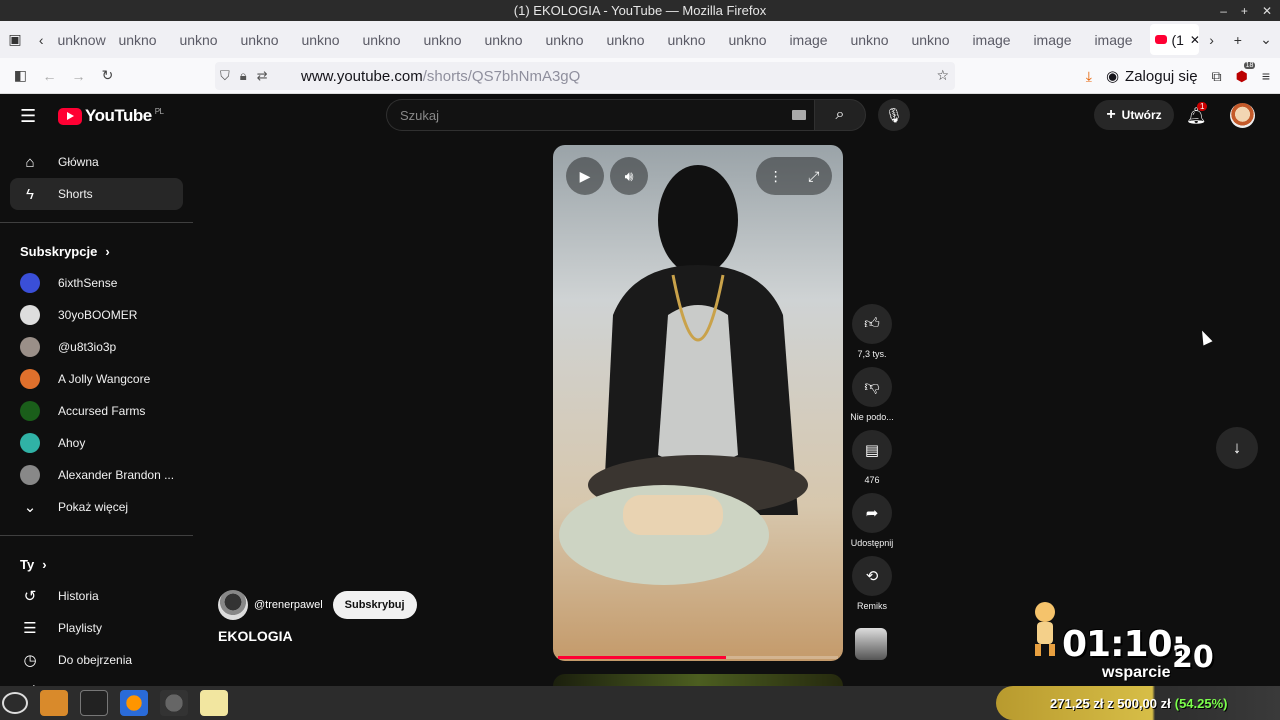 The width and height of the screenshot is (1280, 720). What do you see at coordinates (872, 331) in the screenshot?
I see `action-thumbs-up: 👍︎ 7,3 tys.` at bounding box center [872, 331].